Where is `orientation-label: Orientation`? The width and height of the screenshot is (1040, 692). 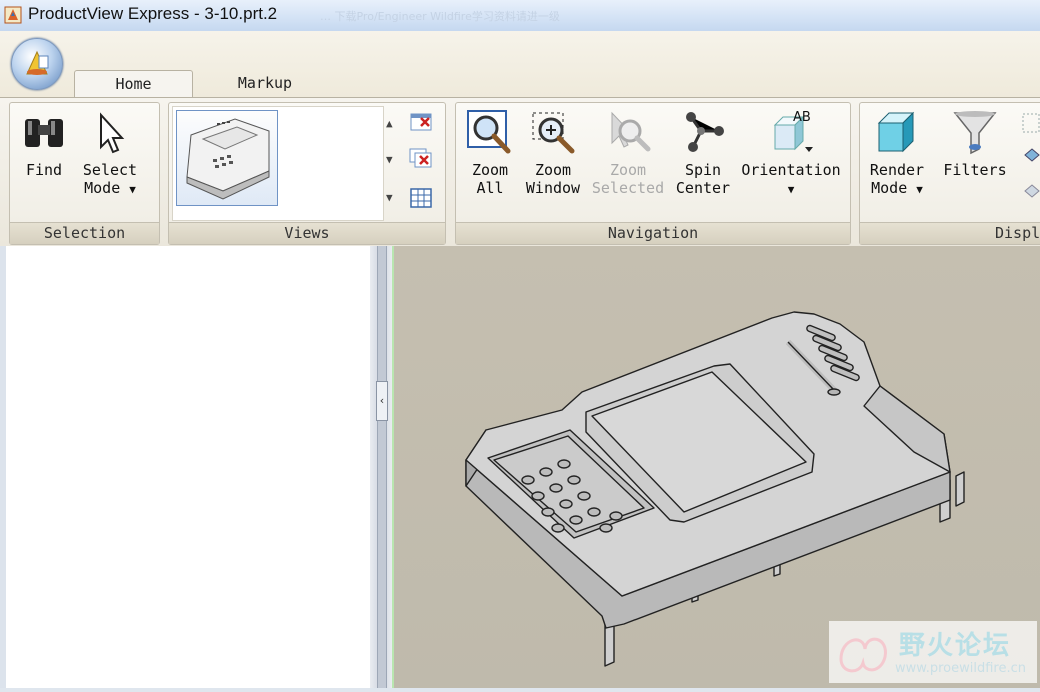
orientation-label: Orientation is located at coordinates (791, 170).